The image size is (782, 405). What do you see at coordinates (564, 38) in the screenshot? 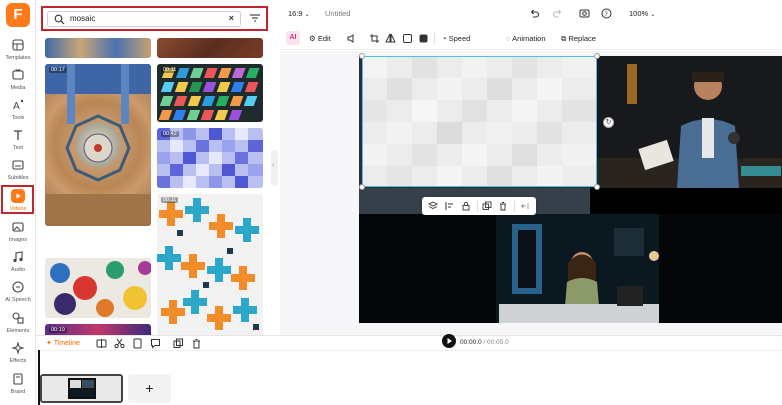
I see `replace-icon: ⧉` at bounding box center [564, 38].